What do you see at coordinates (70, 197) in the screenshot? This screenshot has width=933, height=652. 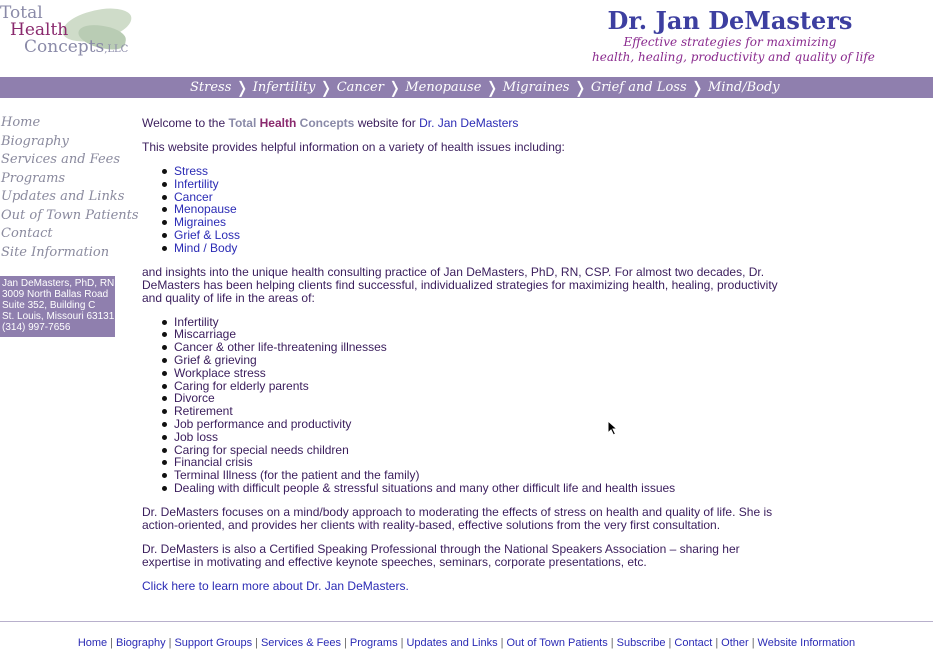 I see `sidebar-item-updates-and-links: Updates and Links` at bounding box center [70, 197].